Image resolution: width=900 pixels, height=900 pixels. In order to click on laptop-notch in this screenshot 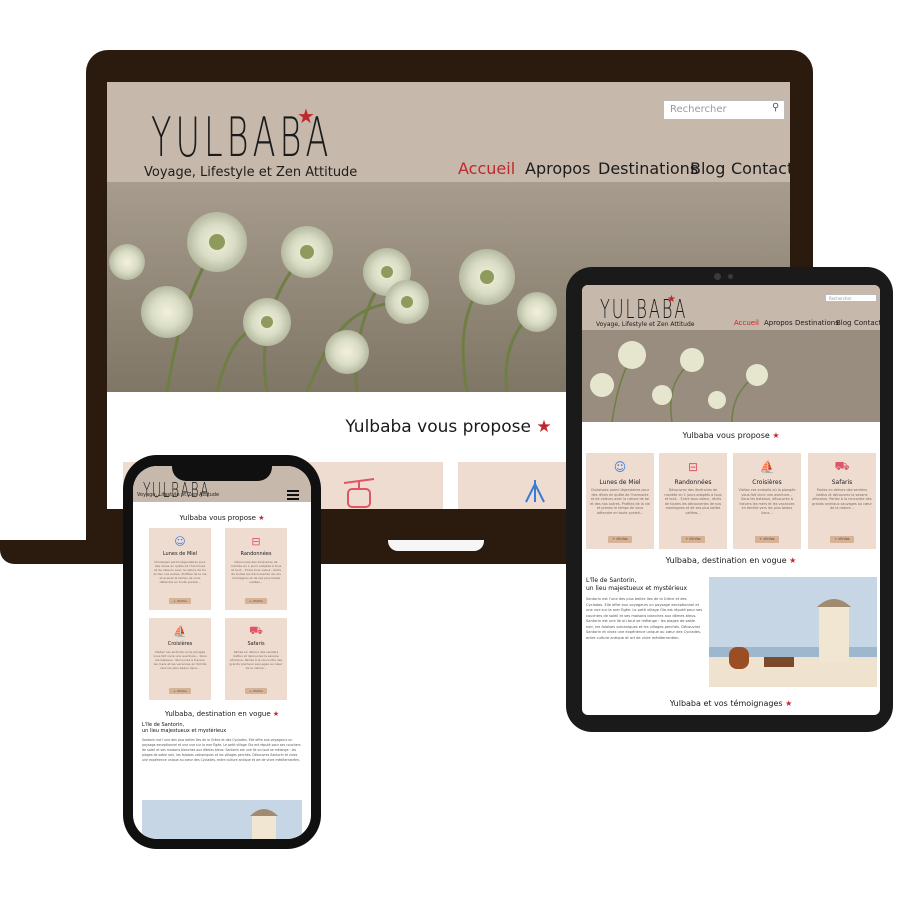, I will do `click(436, 545)`.